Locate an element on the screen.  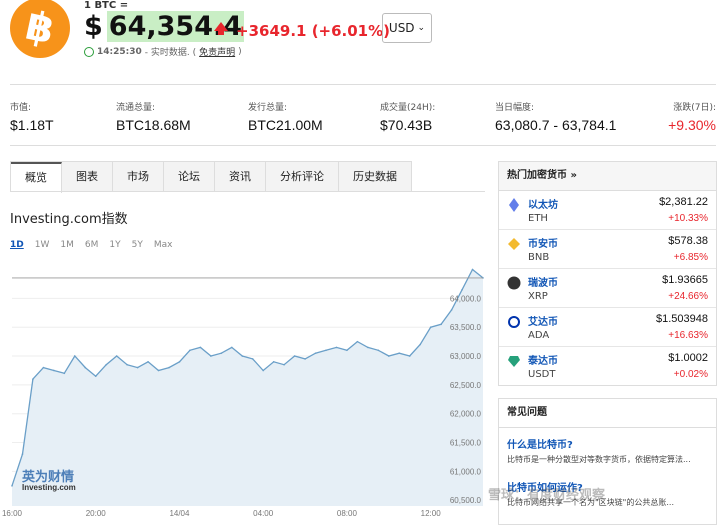
x-tick-label: 08:00 is located at coordinates (347, 513).